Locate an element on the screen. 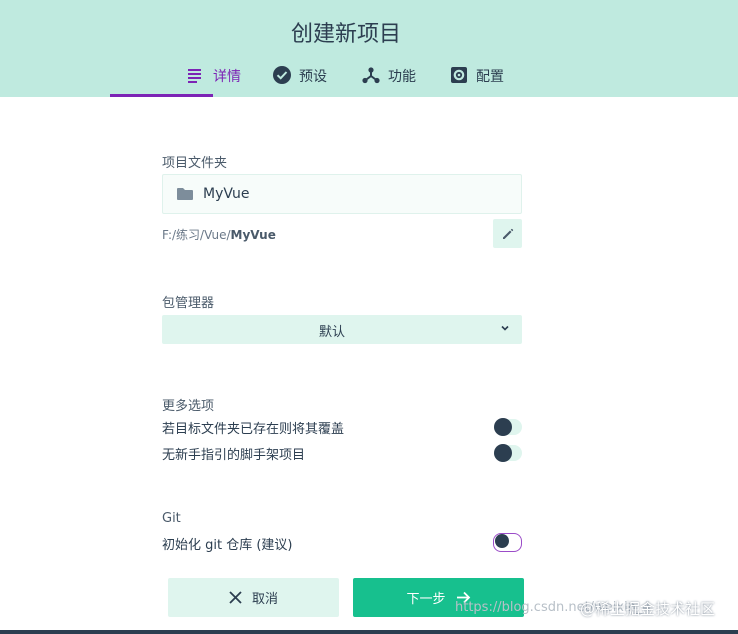  check-circle-icon is located at coordinates (282, 75).